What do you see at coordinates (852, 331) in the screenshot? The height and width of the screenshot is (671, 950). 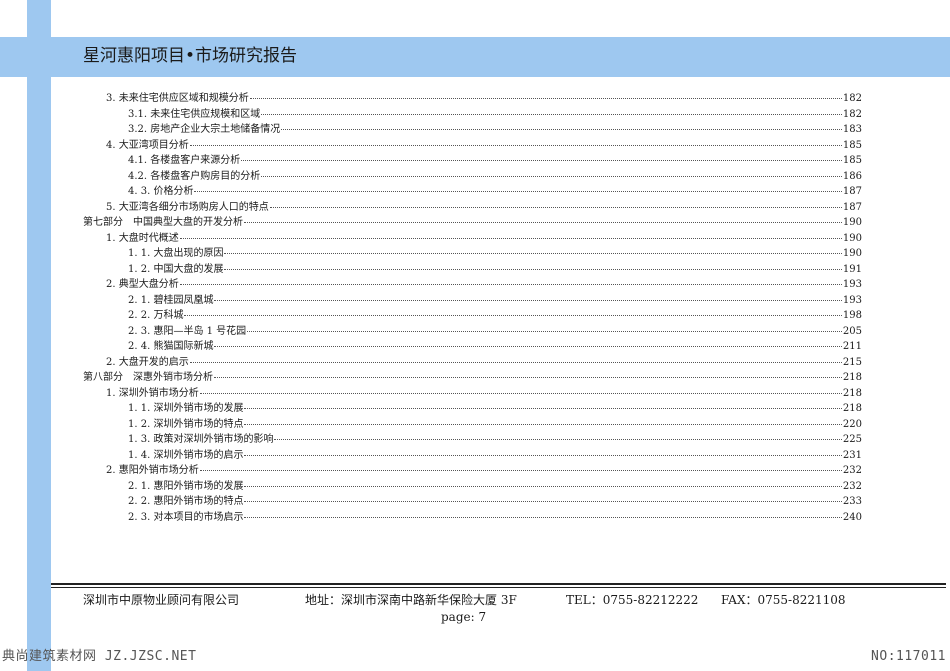 I see `toc-entry-page: 205` at bounding box center [852, 331].